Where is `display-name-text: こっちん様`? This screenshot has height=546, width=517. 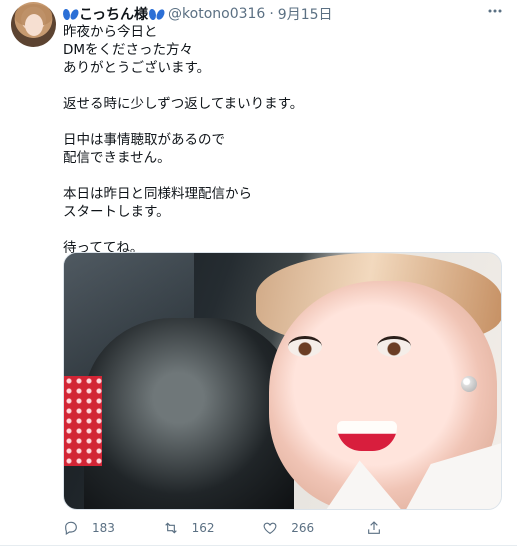 display-name-text: こっちん様 is located at coordinates (114, 15).